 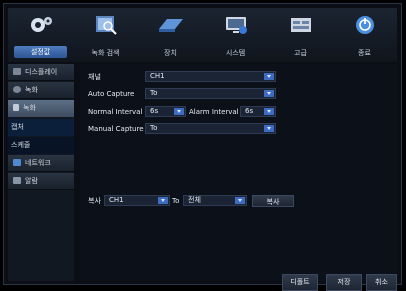 What do you see at coordinates (111, 94) in the screenshot?
I see `auto-capture-label: Auto Capture` at bounding box center [111, 94].